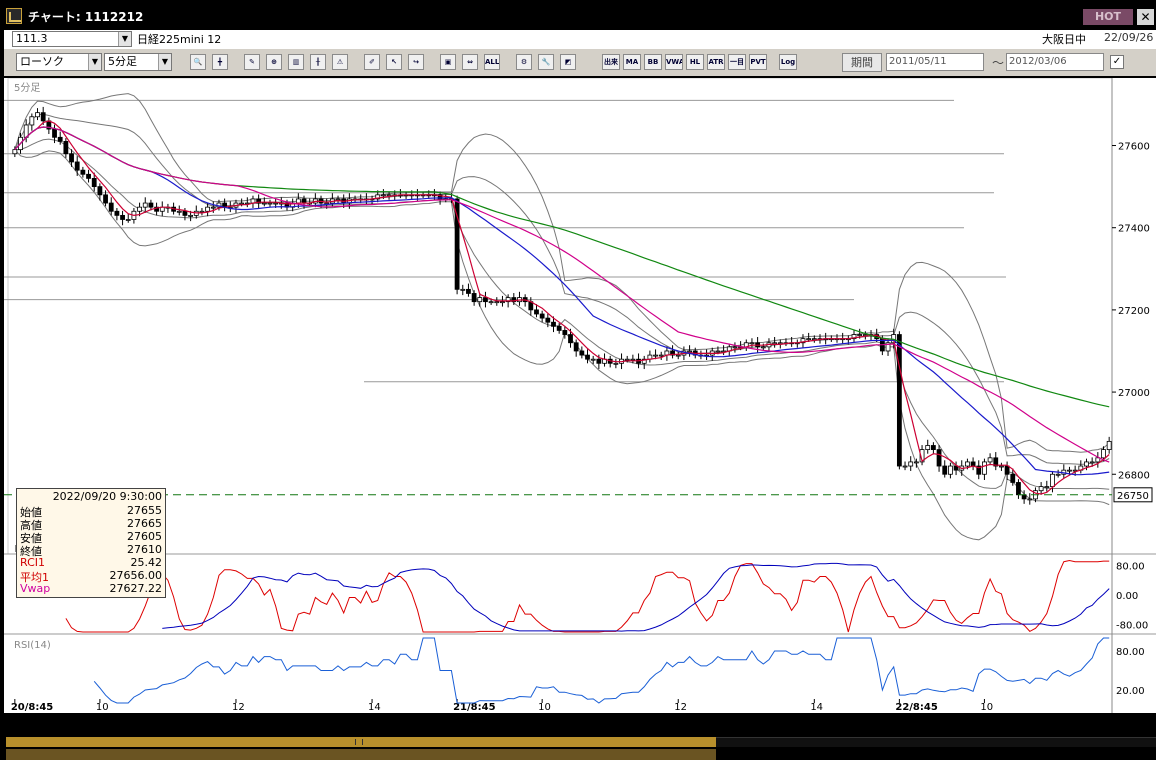 Image resolution: width=1156 pixels, height=760 pixels. What do you see at coordinates (296, 62) in the screenshot?
I see `bar-icon: ▥` at bounding box center [296, 62].